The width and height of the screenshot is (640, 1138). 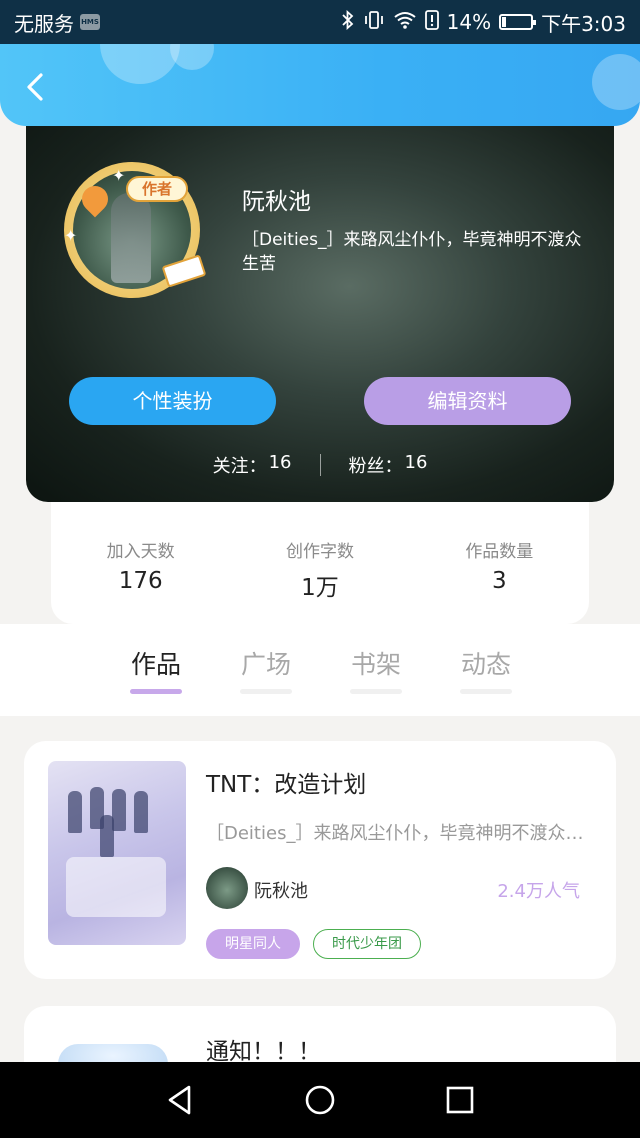 I want to click on back-button, so click(x=35, y=87).